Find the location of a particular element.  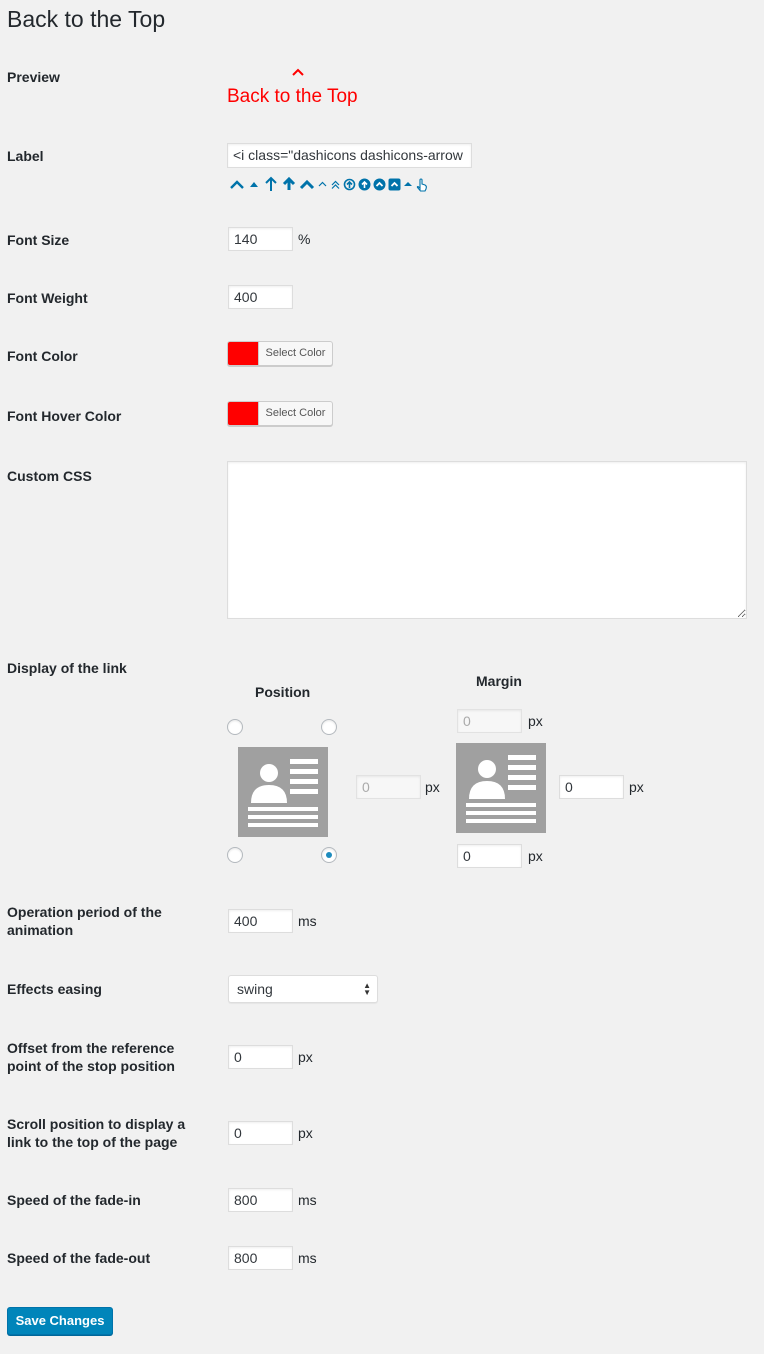

fade-out-unit: ms is located at coordinates (307, 1258).